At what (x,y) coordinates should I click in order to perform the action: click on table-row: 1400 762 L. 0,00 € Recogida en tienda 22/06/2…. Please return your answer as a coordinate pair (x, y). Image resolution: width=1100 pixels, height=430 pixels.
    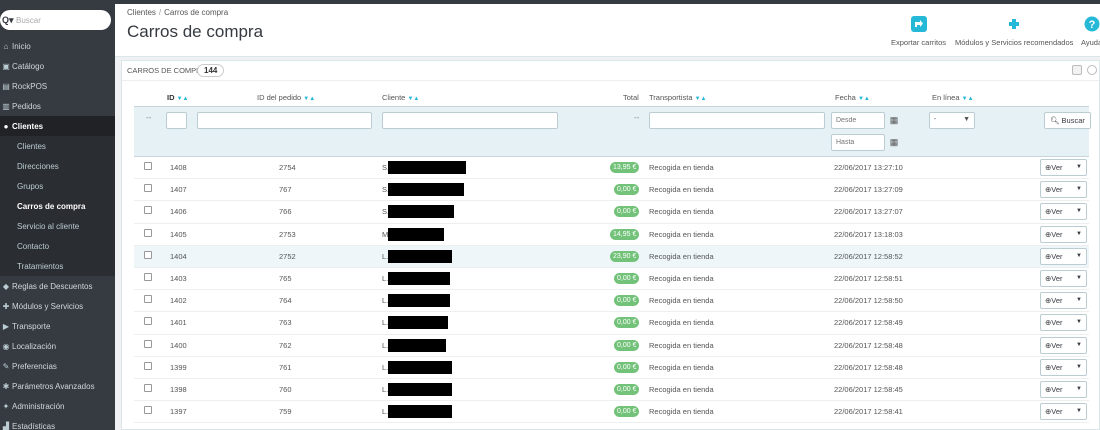
    Looking at the image, I should click on (611, 346).